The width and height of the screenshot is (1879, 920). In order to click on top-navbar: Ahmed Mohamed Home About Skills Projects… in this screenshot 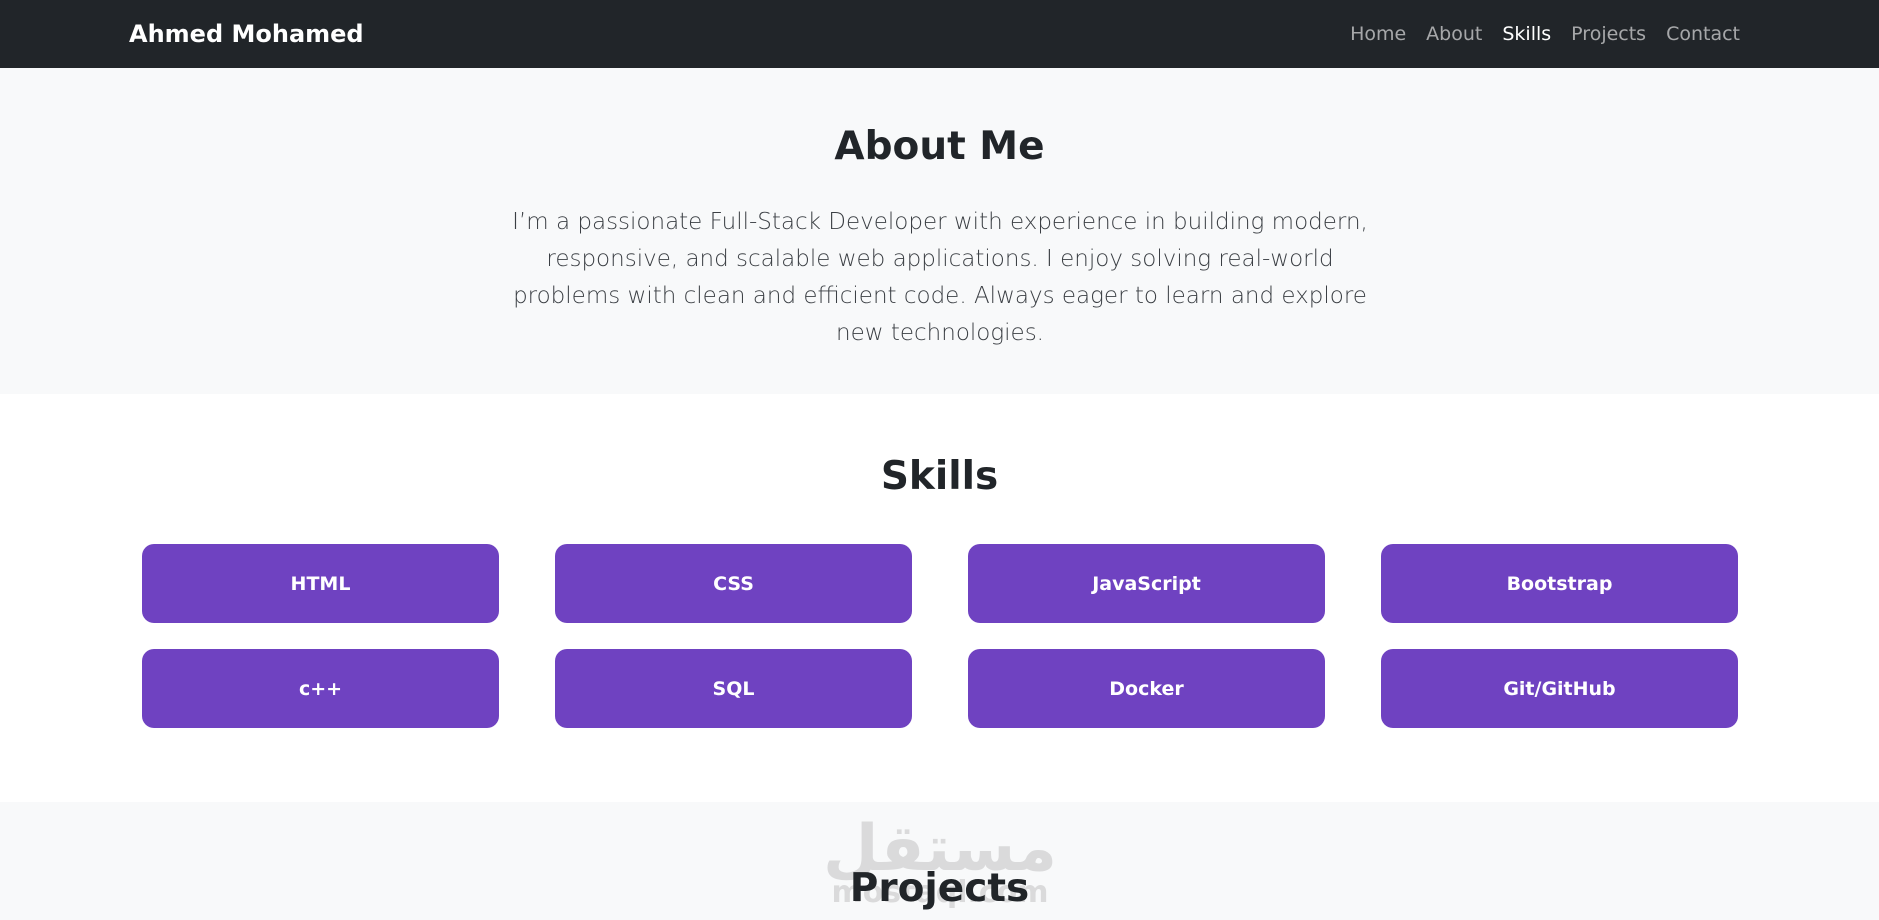, I will do `click(939, 34)`.